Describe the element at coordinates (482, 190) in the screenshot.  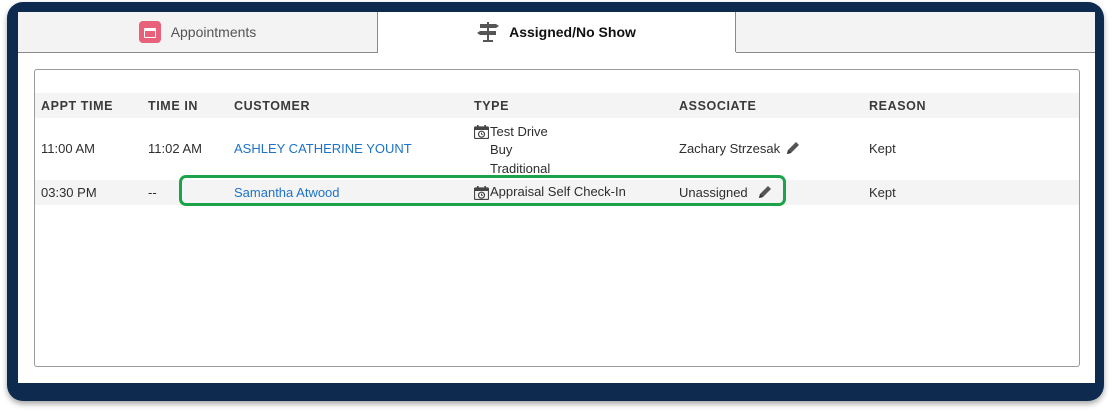
I see `highlight-box` at that location.